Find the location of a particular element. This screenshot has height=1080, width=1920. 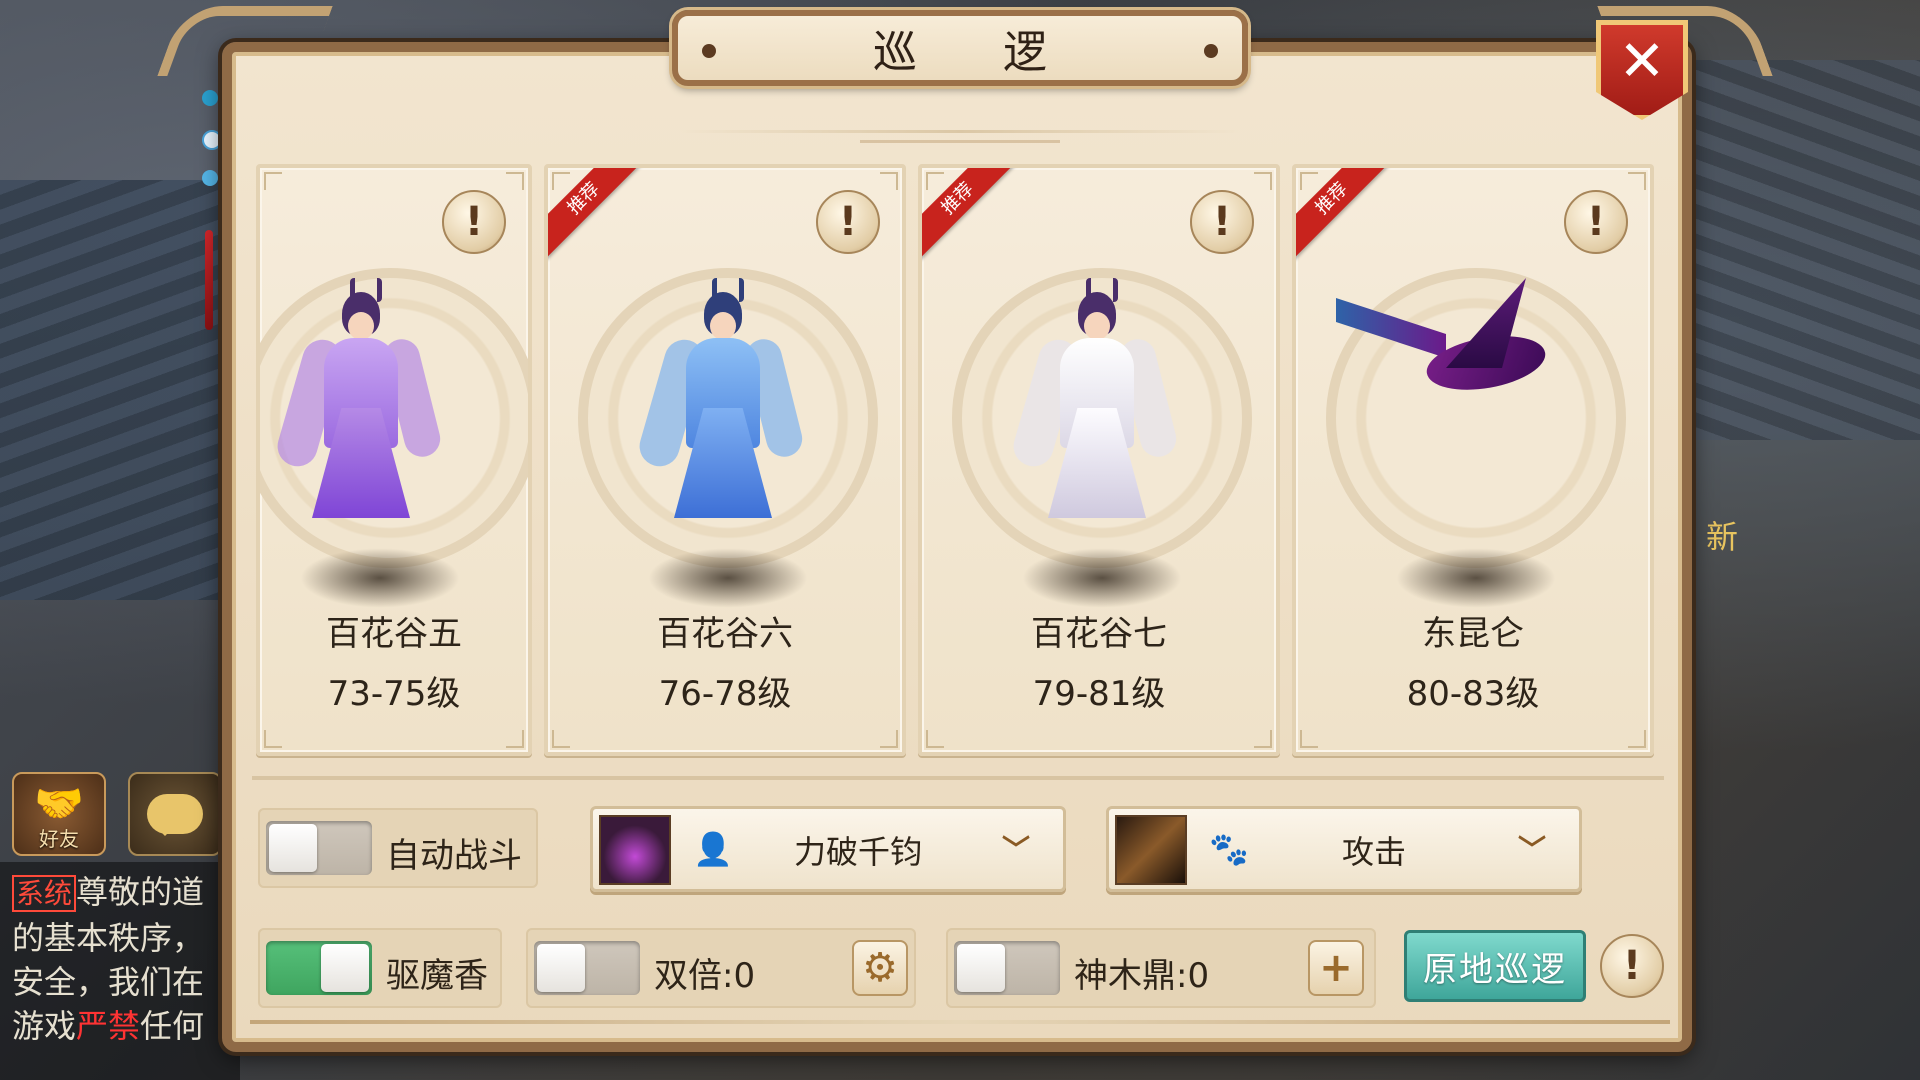

title-plate: 巡 逻 is located at coordinates (960, 48).